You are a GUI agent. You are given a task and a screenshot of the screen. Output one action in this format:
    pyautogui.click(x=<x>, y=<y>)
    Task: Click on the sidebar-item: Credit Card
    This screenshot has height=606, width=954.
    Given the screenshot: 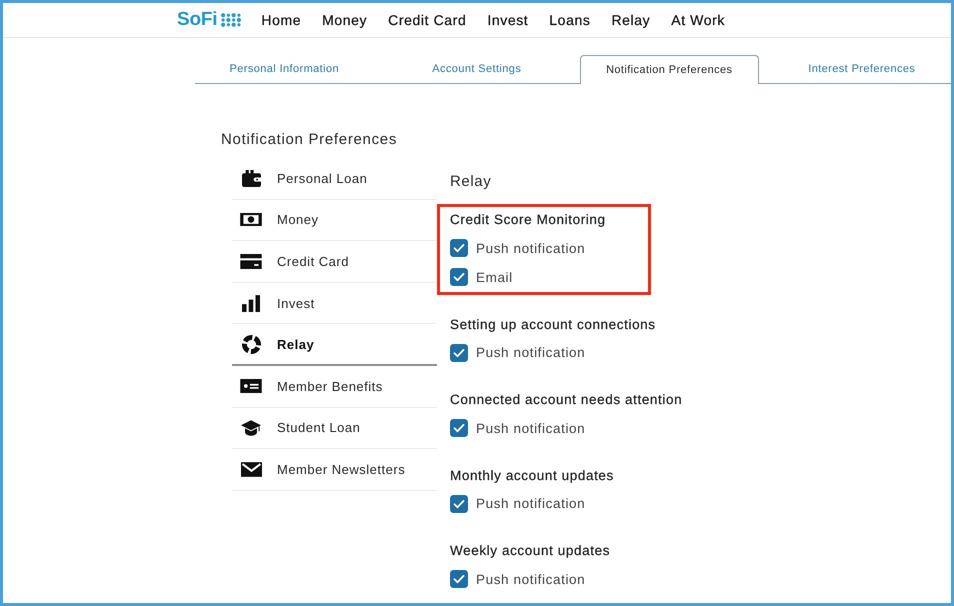 What is the action you would take?
    pyautogui.click(x=334, y=262)
    